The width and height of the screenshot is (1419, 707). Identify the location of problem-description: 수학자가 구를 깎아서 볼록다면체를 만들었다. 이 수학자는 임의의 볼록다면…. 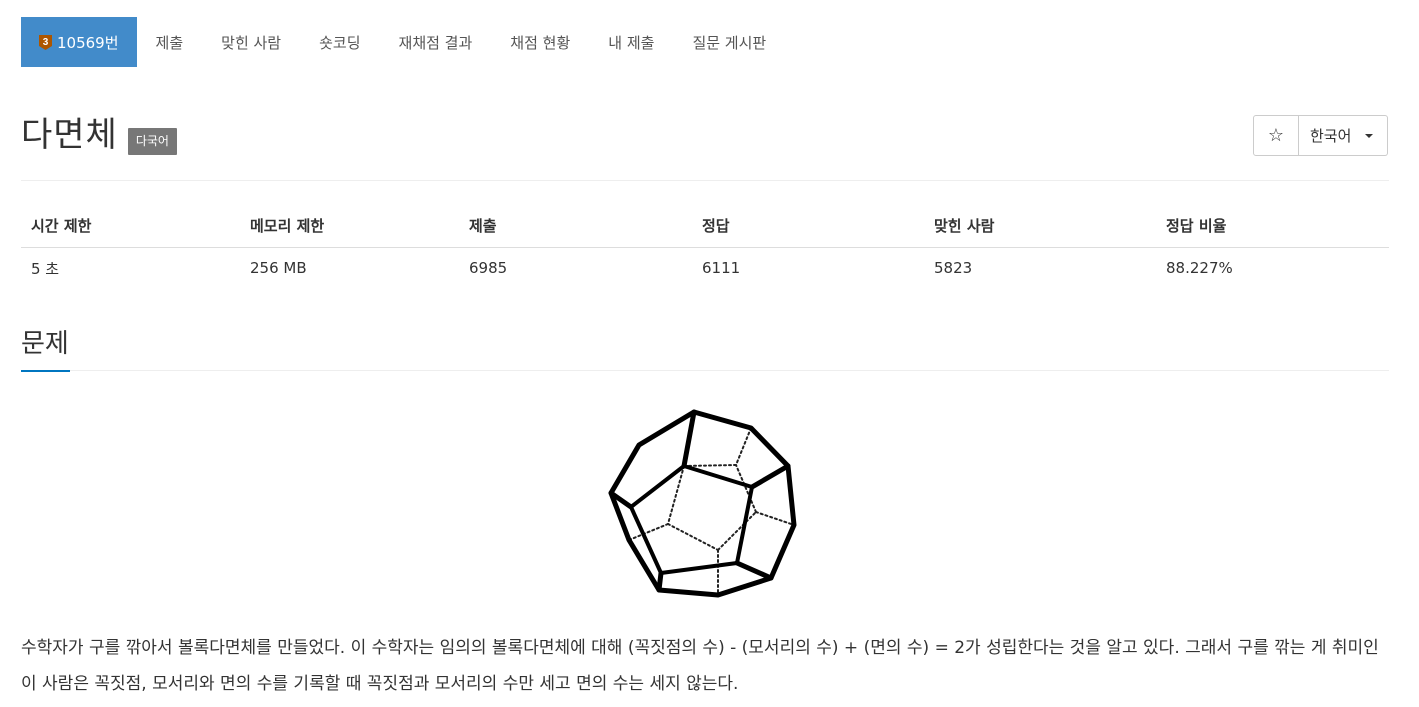
(700, 666).